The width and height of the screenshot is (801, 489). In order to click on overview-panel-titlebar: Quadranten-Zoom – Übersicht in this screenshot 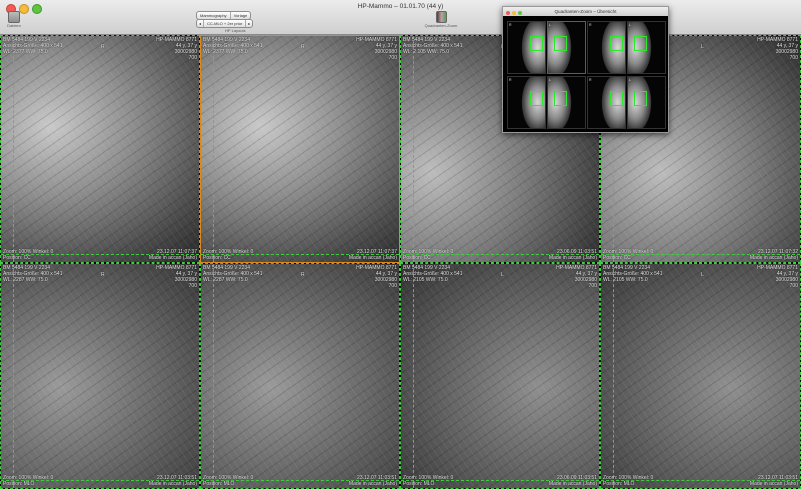, I will do `click(585, 11)`.